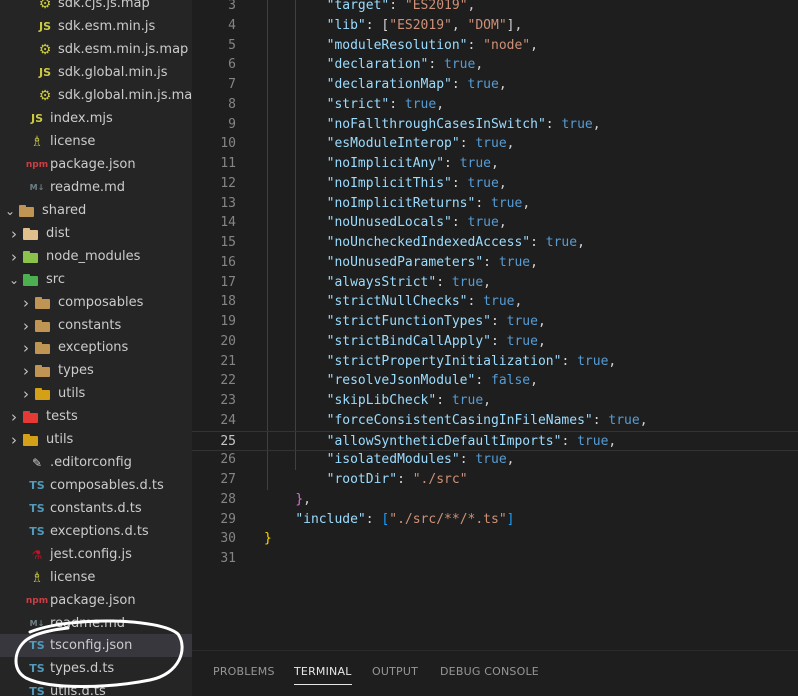 The image size is (798, 696). What do you see at coordinates (44, 72) in the screenshot?
I see `javascript-file-icon: JS` at bounding box center [44, 72].